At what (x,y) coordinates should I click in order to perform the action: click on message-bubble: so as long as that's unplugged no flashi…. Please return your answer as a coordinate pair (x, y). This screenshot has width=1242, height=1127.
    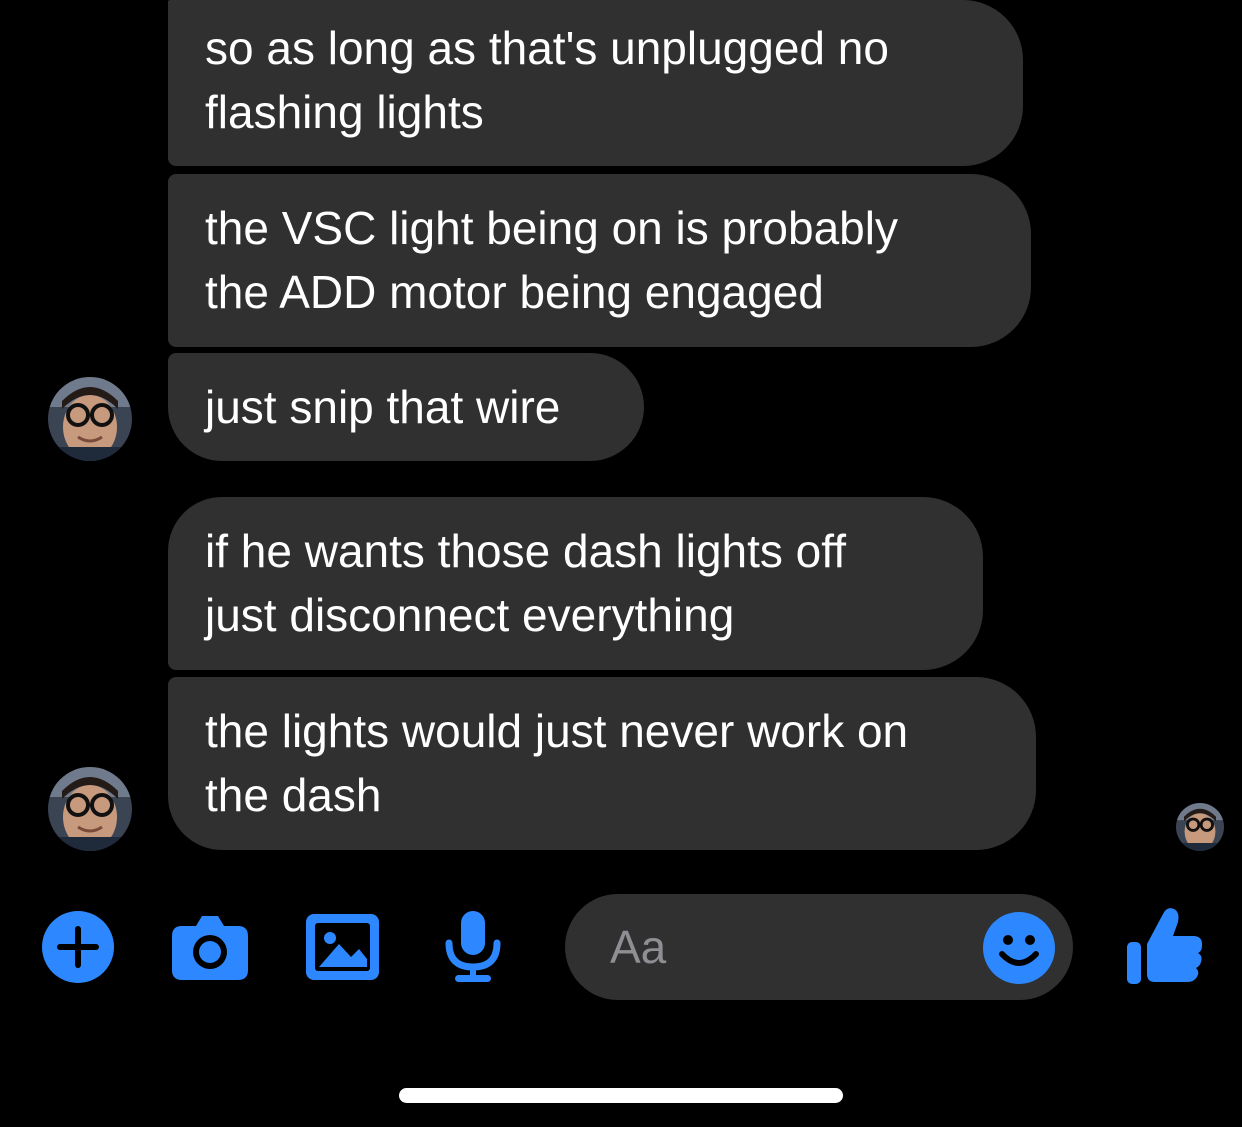
    Looking at the image, I should click on (595, 83).